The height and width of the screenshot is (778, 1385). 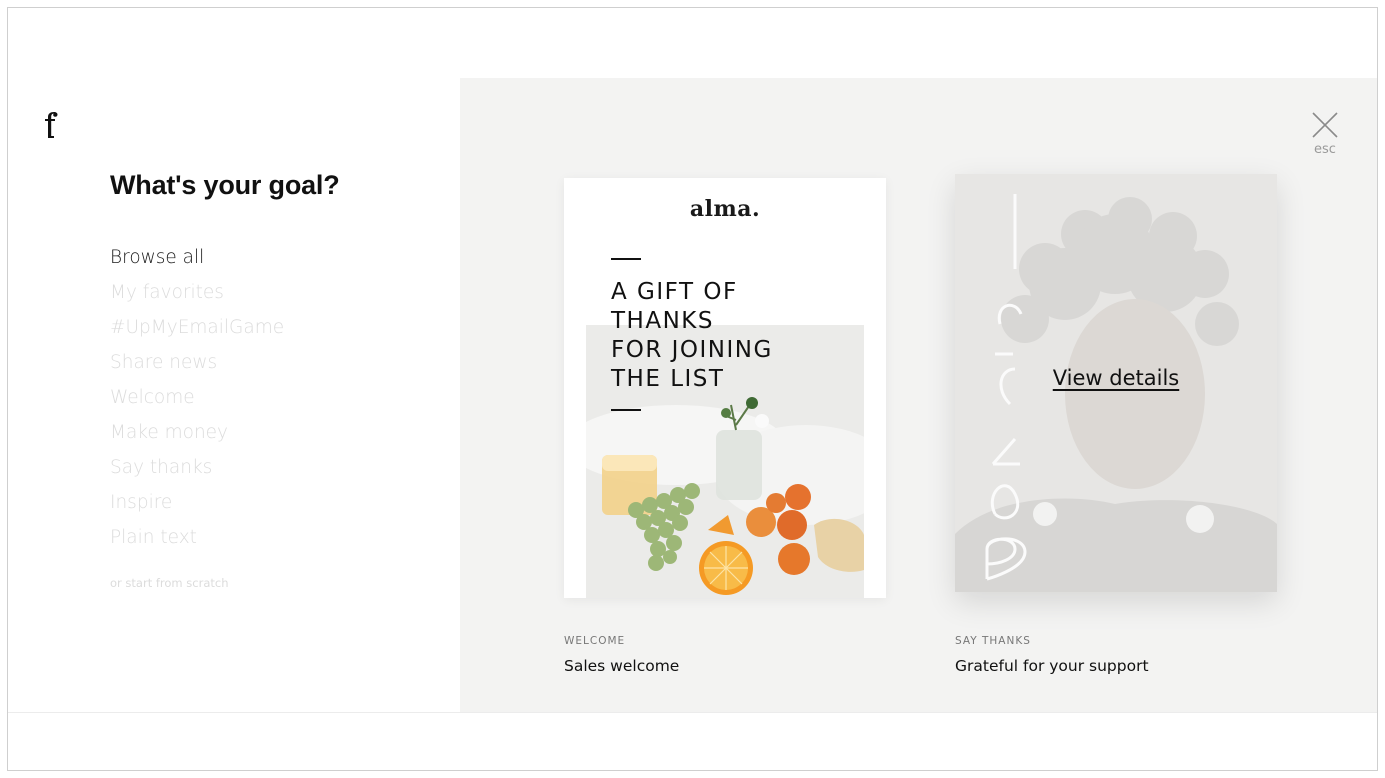 I want to click on goal-item-plain-text: Plain text, so click(x=197, y=542).